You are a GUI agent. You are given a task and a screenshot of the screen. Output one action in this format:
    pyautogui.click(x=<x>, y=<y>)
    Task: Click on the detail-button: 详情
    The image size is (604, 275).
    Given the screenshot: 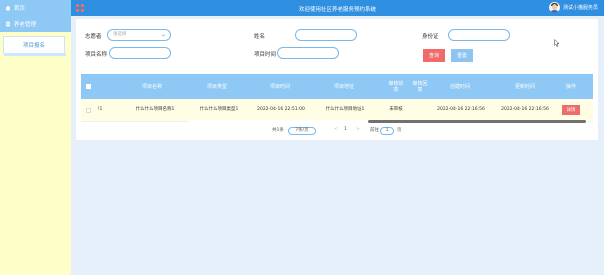 What is the action you would take?
    pyautogui.click(x=571, y=110)
    